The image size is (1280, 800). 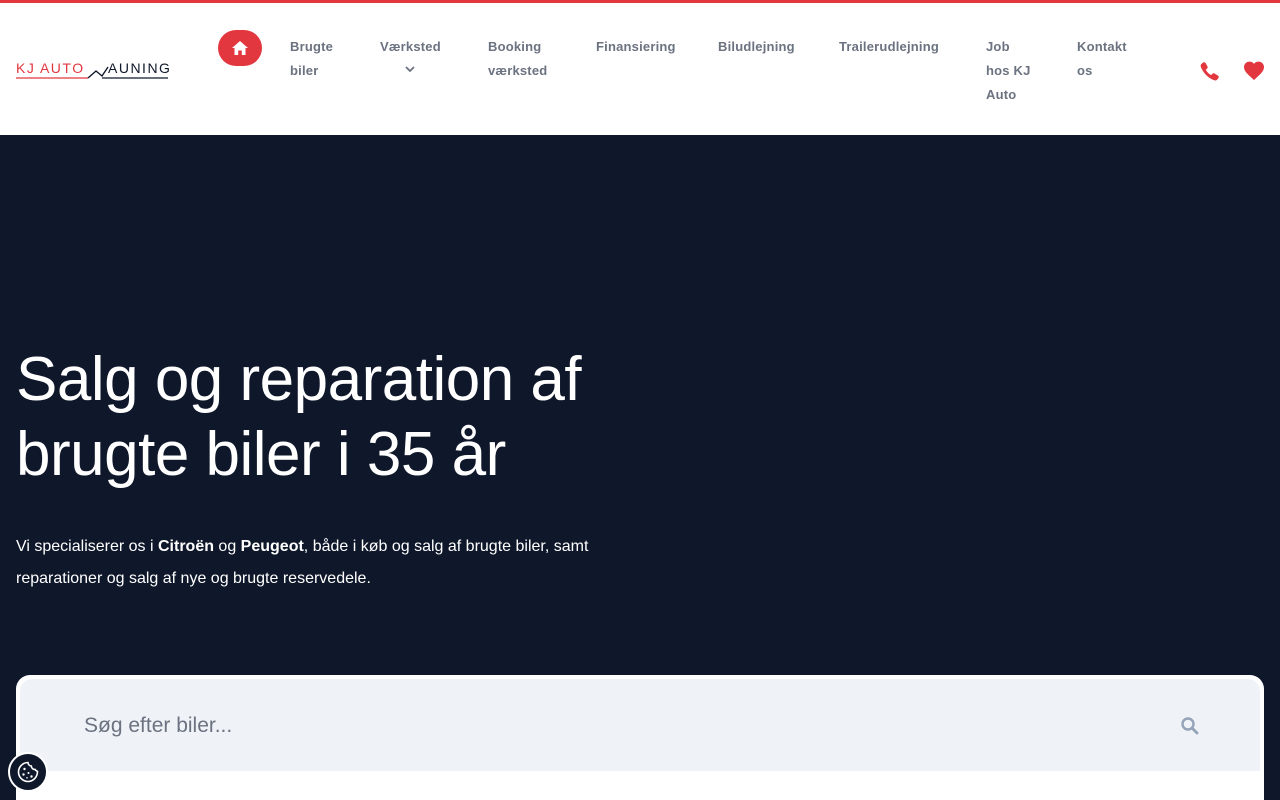 I want to click on nav-item-booking-vaerksted: Booking værksted, so click(x=517, y=59).